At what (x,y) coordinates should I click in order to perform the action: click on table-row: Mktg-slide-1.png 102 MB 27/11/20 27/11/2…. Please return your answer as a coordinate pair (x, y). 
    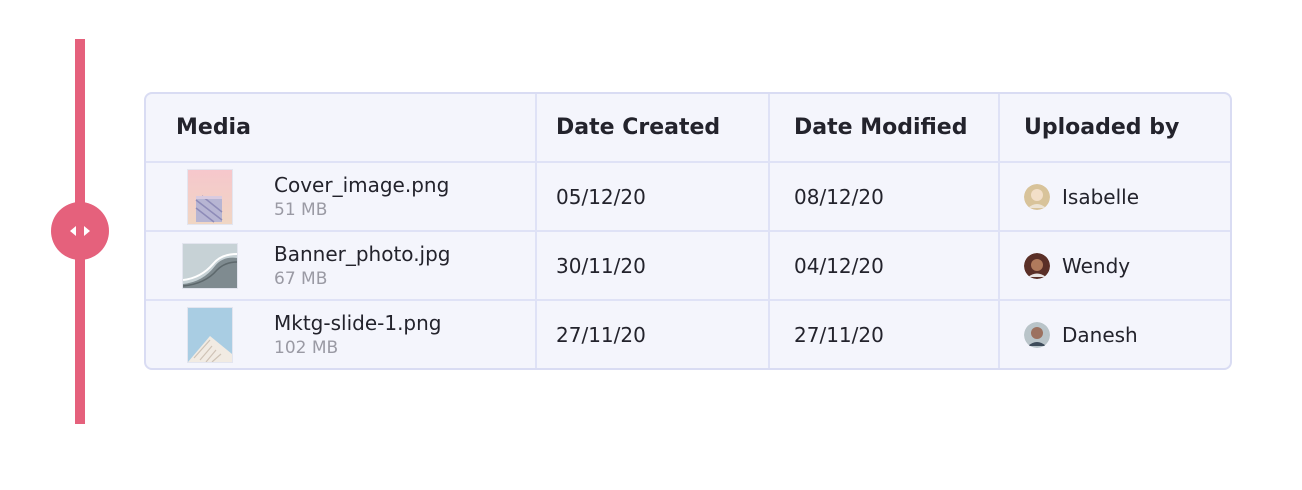
    Looking at the image, I should click on (688, 334).